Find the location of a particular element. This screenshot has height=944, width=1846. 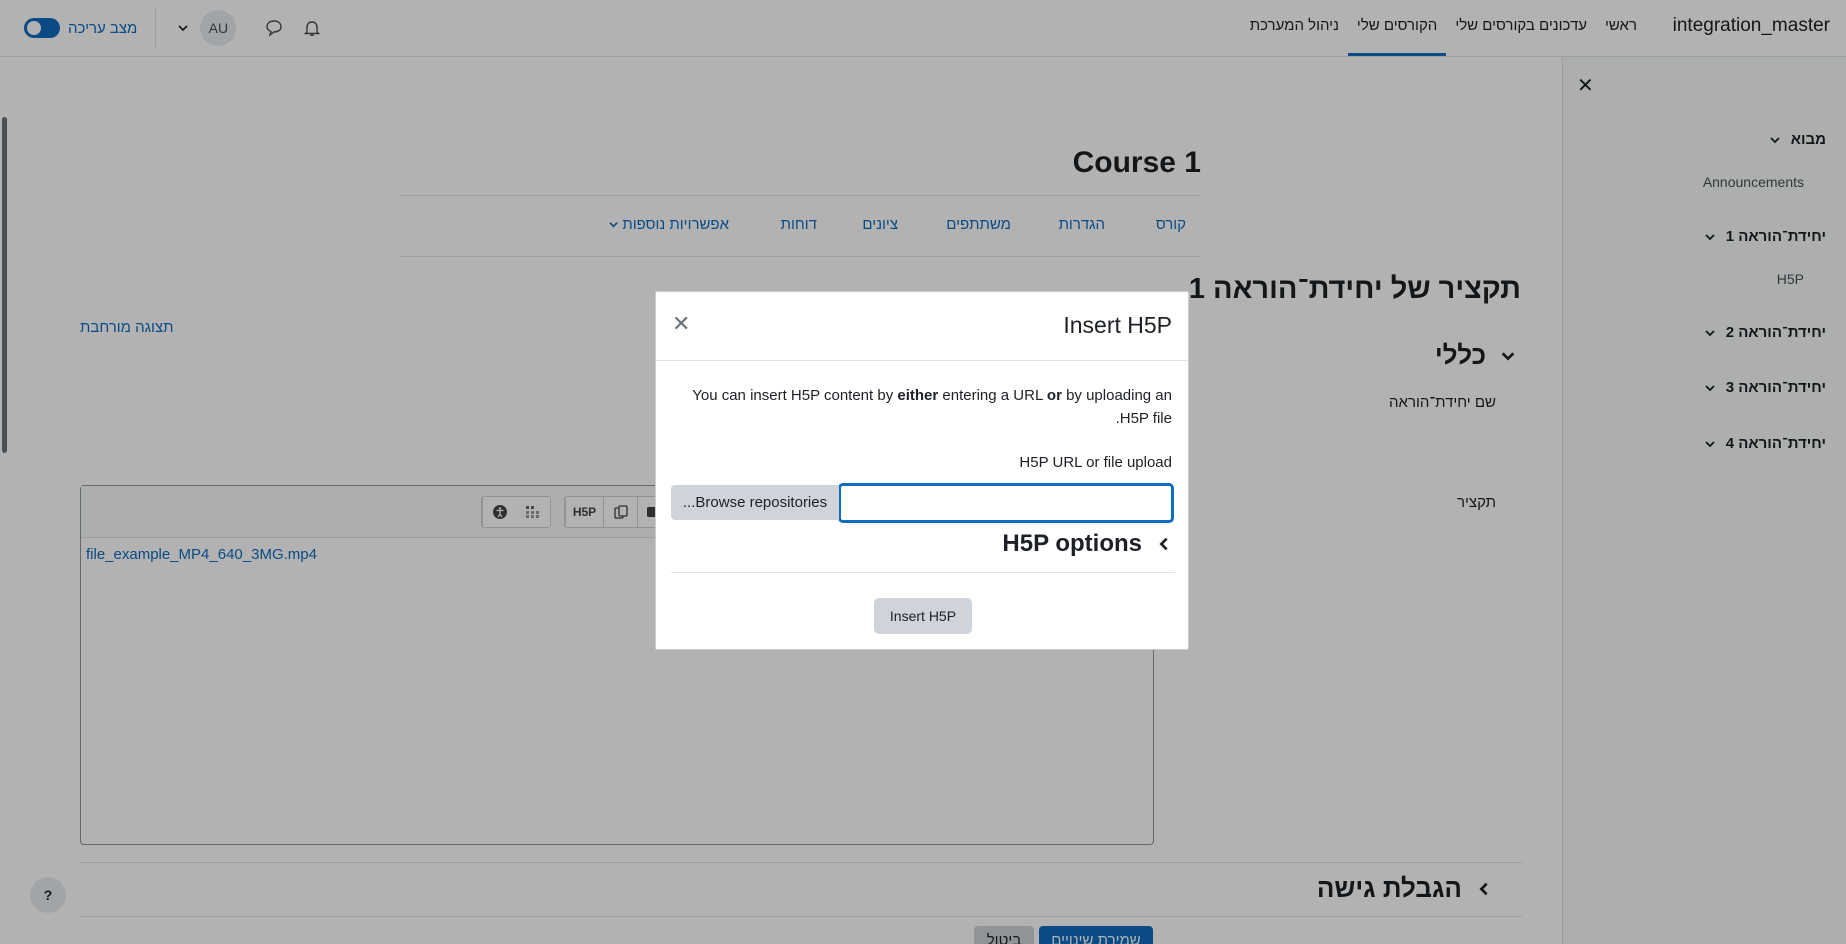

h5p-options-toggle: H5P options is located at coordinates (1087, 544).